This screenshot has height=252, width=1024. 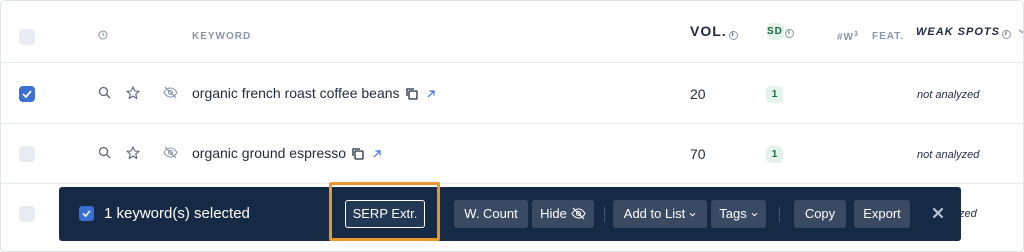 I want to click on w3-header-sup: 3, so click(x=856, y=34).